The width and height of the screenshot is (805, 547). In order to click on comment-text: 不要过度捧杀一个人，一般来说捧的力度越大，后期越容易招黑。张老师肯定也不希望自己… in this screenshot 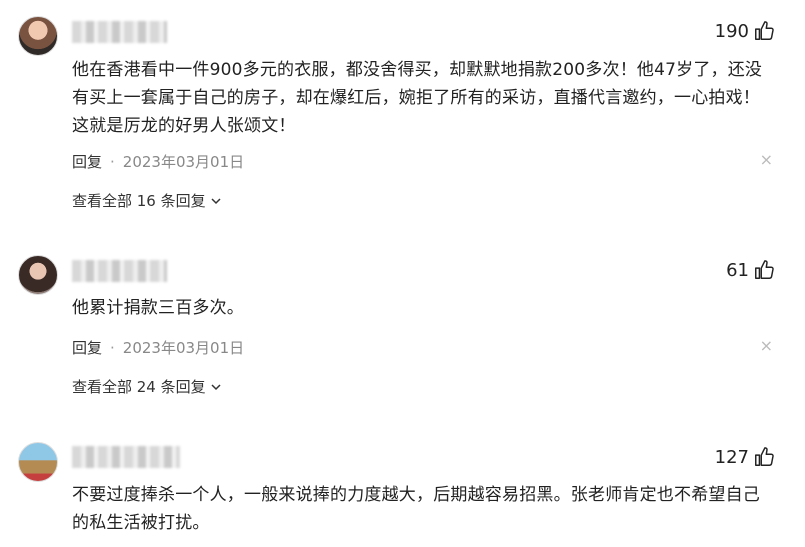, I will do `click(416, 509)`.